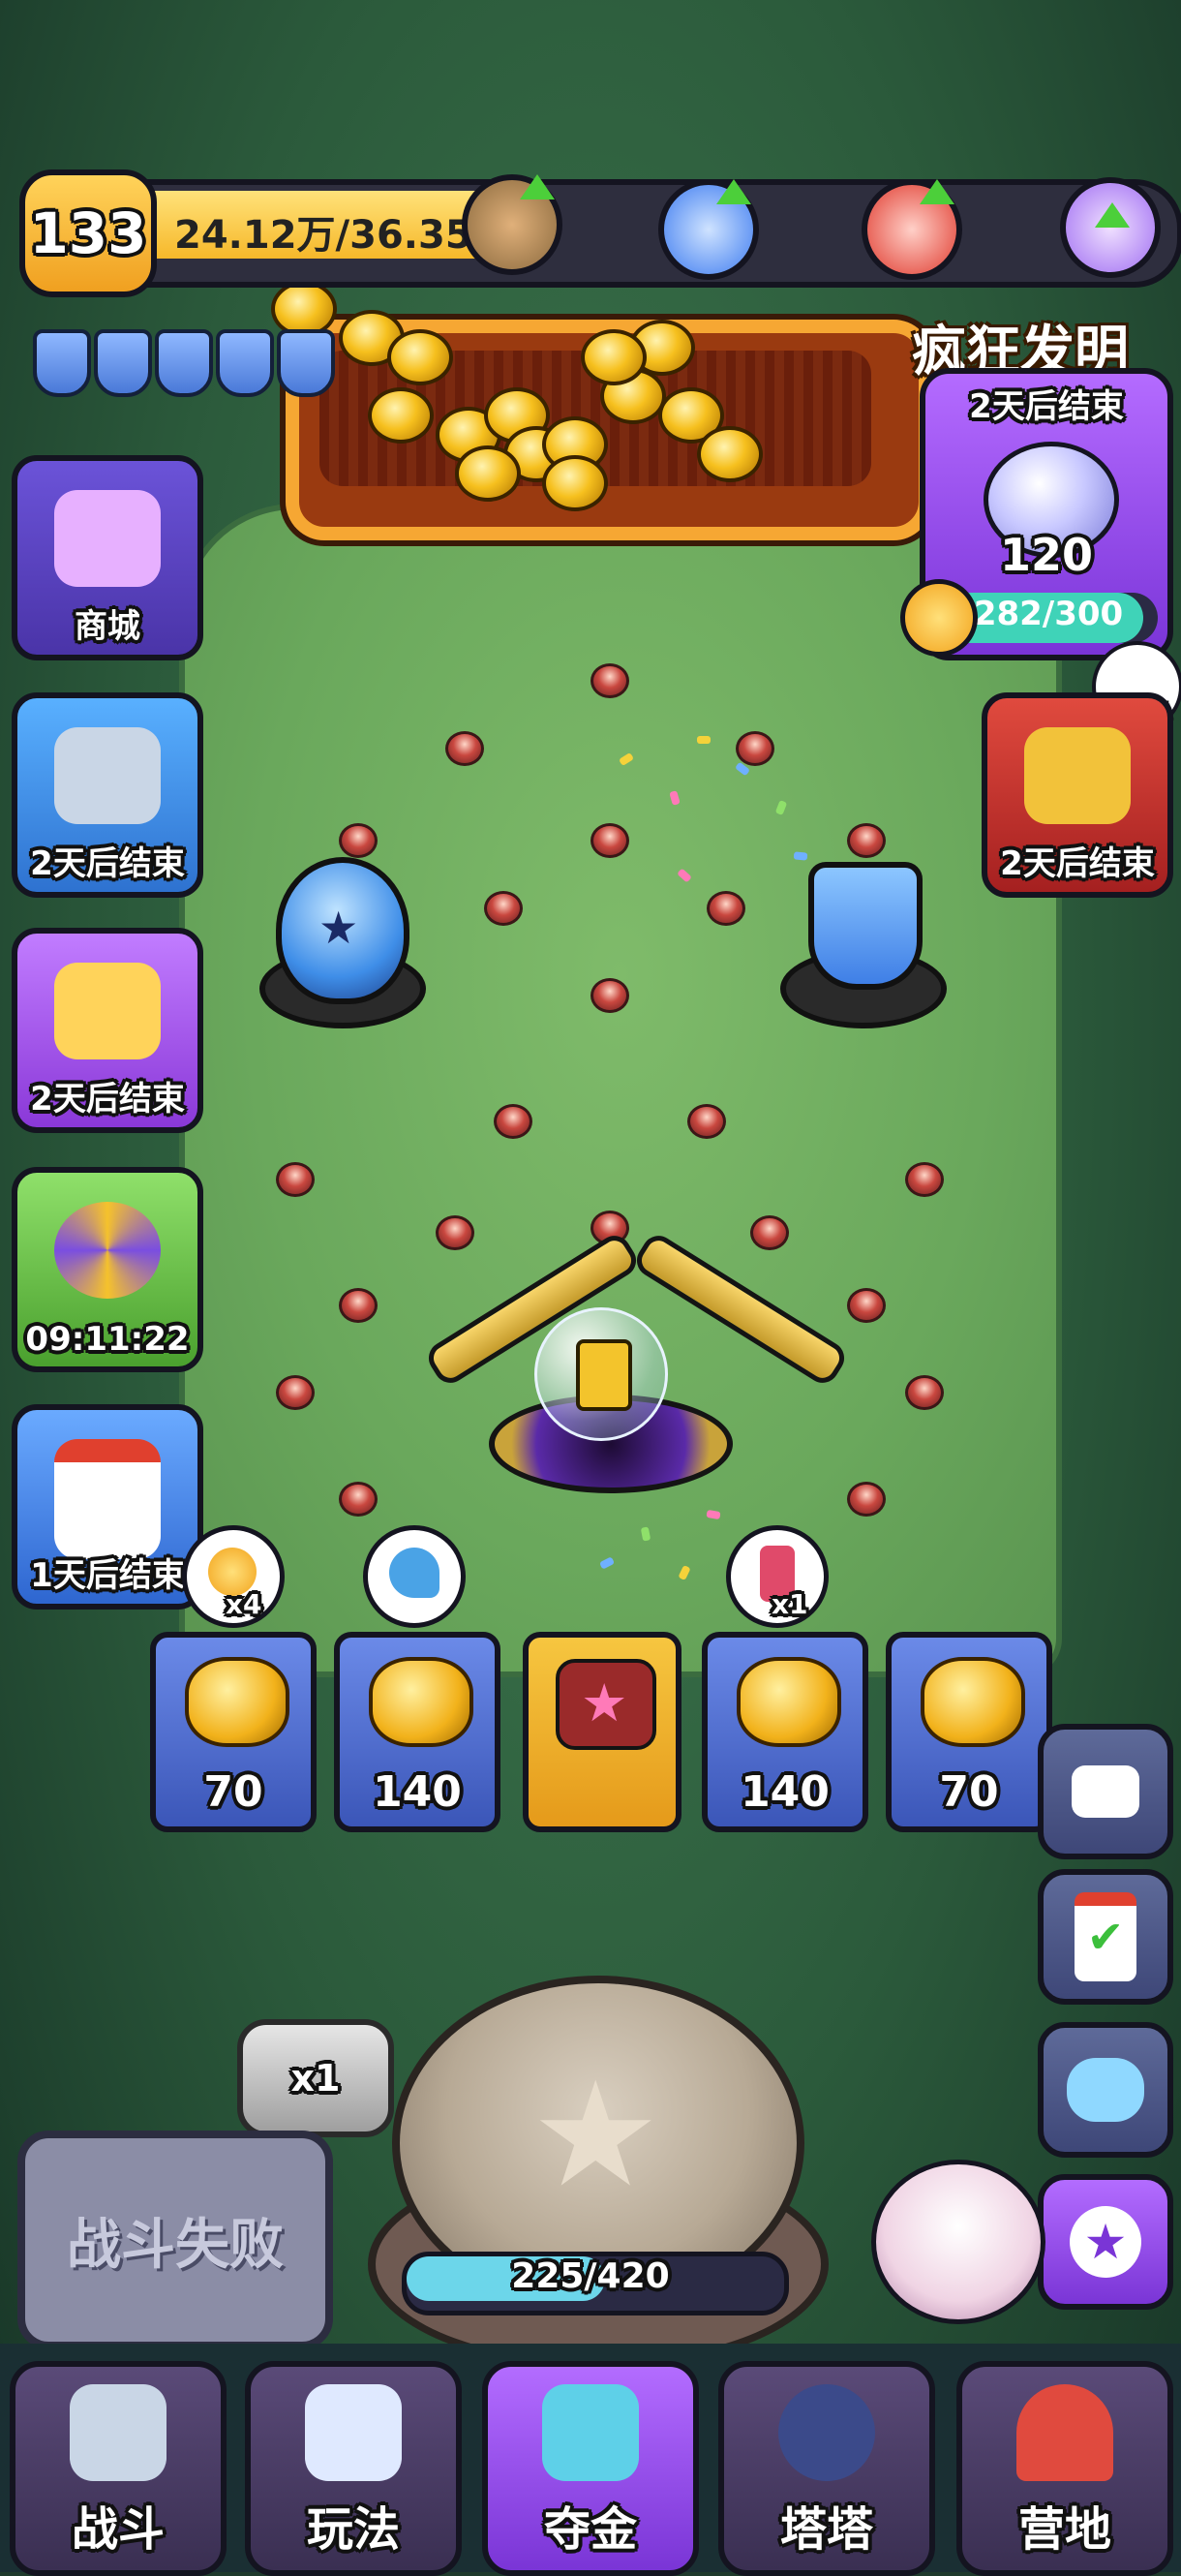  Describe the element at coordinates (865, 926) in the screenshot. I see `shield-bonus-icon` at that location.